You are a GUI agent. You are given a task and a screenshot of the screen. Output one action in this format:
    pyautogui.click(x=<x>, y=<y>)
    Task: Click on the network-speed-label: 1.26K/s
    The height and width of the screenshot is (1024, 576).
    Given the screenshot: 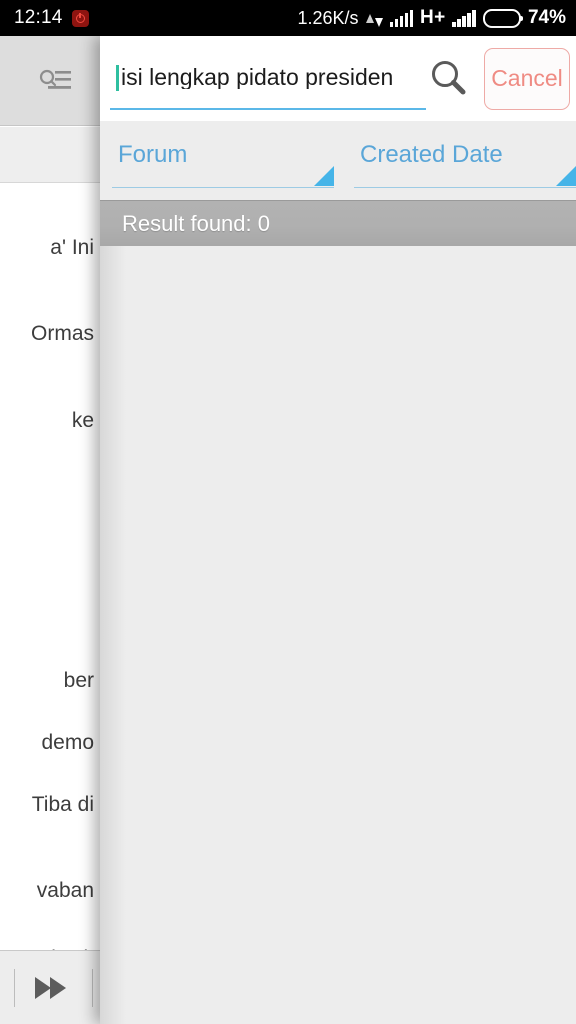 What is the action you would take?
    pyautogui.click(x=328, y=17)
    